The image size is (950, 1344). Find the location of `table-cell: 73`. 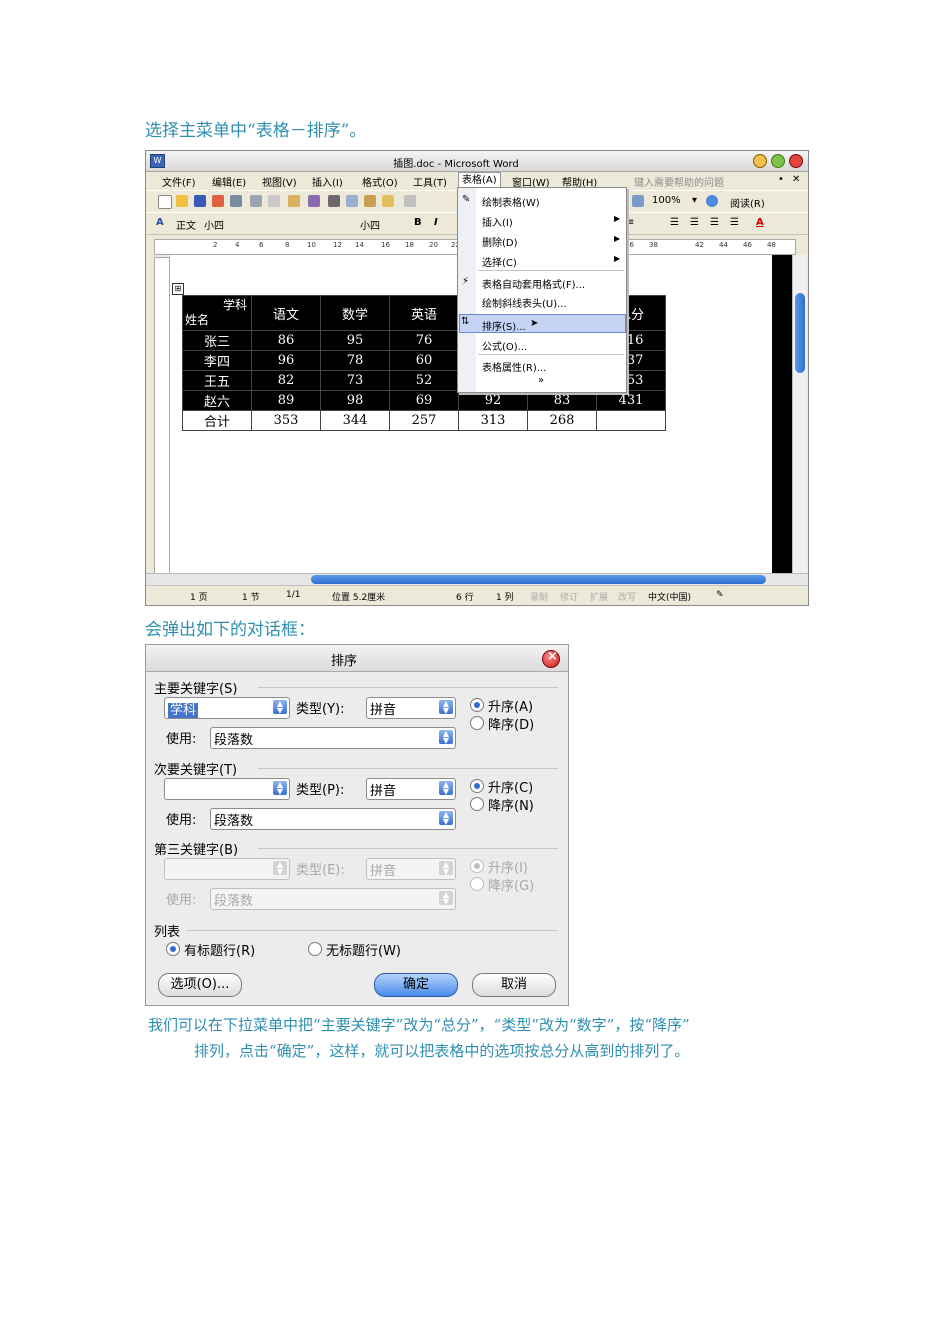

table-cell: 73 is located at coordinates (355, 380).